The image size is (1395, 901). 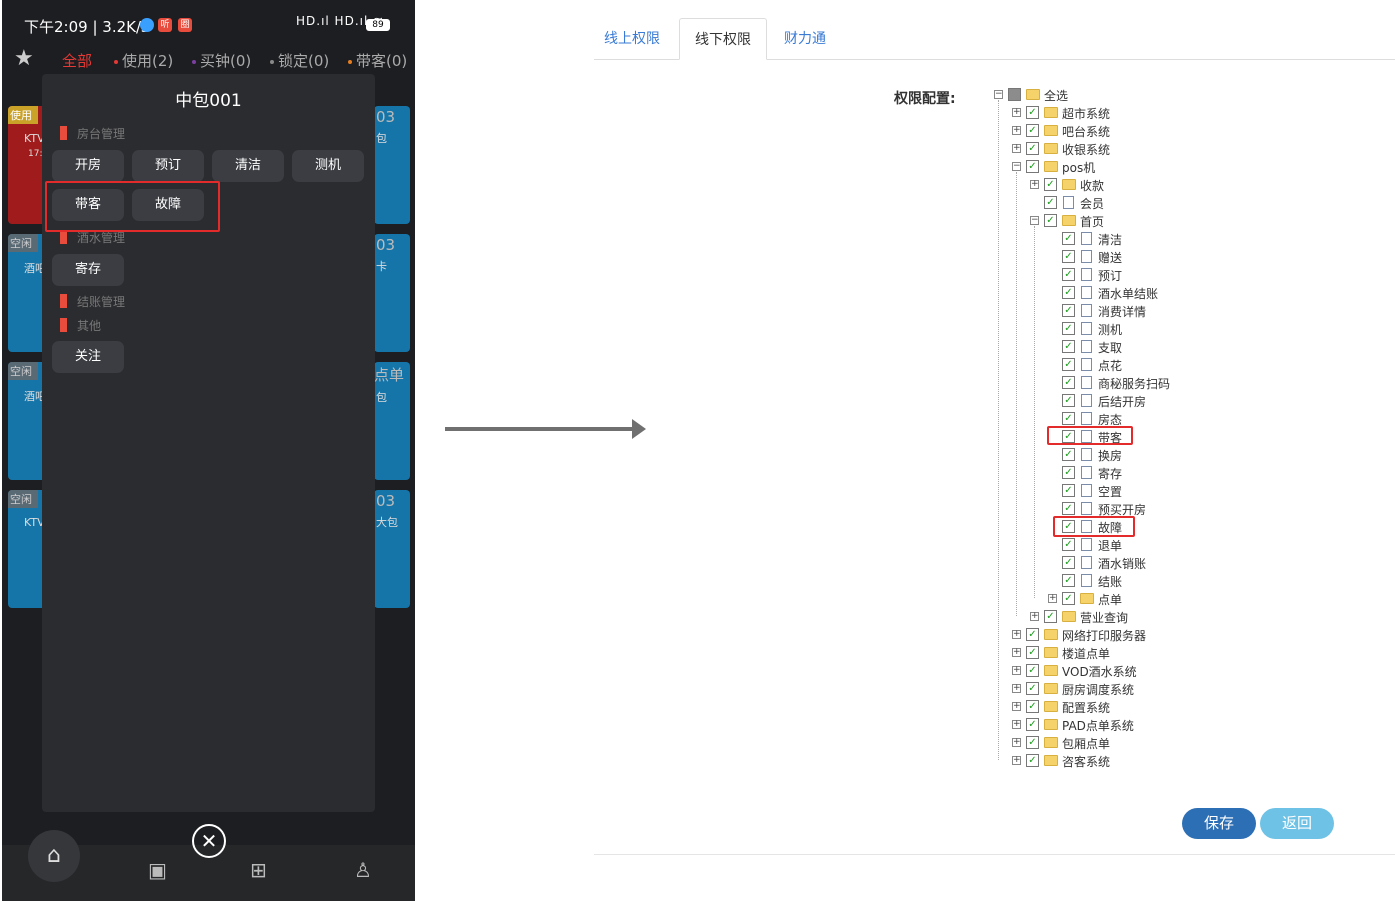 I want to click on permission-config-label: 权限配置:, so click(x=925, y=99).